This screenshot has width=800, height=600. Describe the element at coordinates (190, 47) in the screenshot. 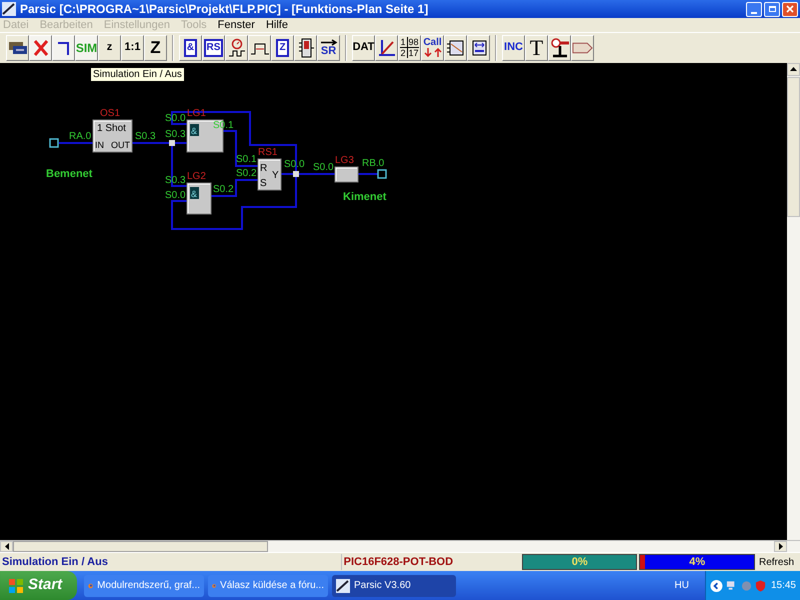

I see `toolbar-button: &` at that location.